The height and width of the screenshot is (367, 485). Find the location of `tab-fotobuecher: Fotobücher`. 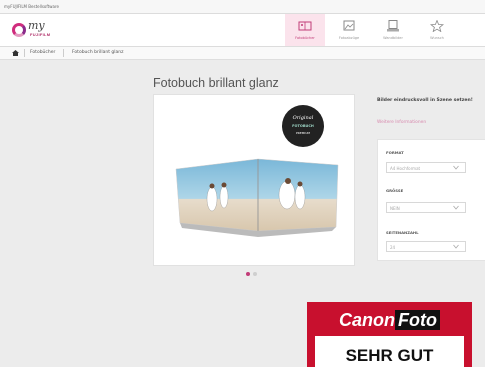

tab-fotobuecher: Fotobücher is located at coordinates (305, 30).